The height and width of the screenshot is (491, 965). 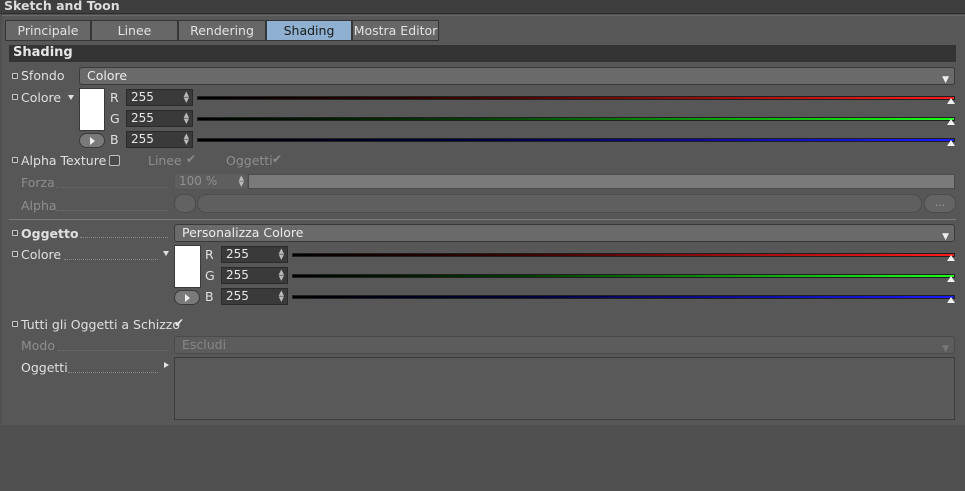 What do you see at coordinates (601, 181) in the screenshot?
I see `forza-slider` at bounding box center [601, 181].